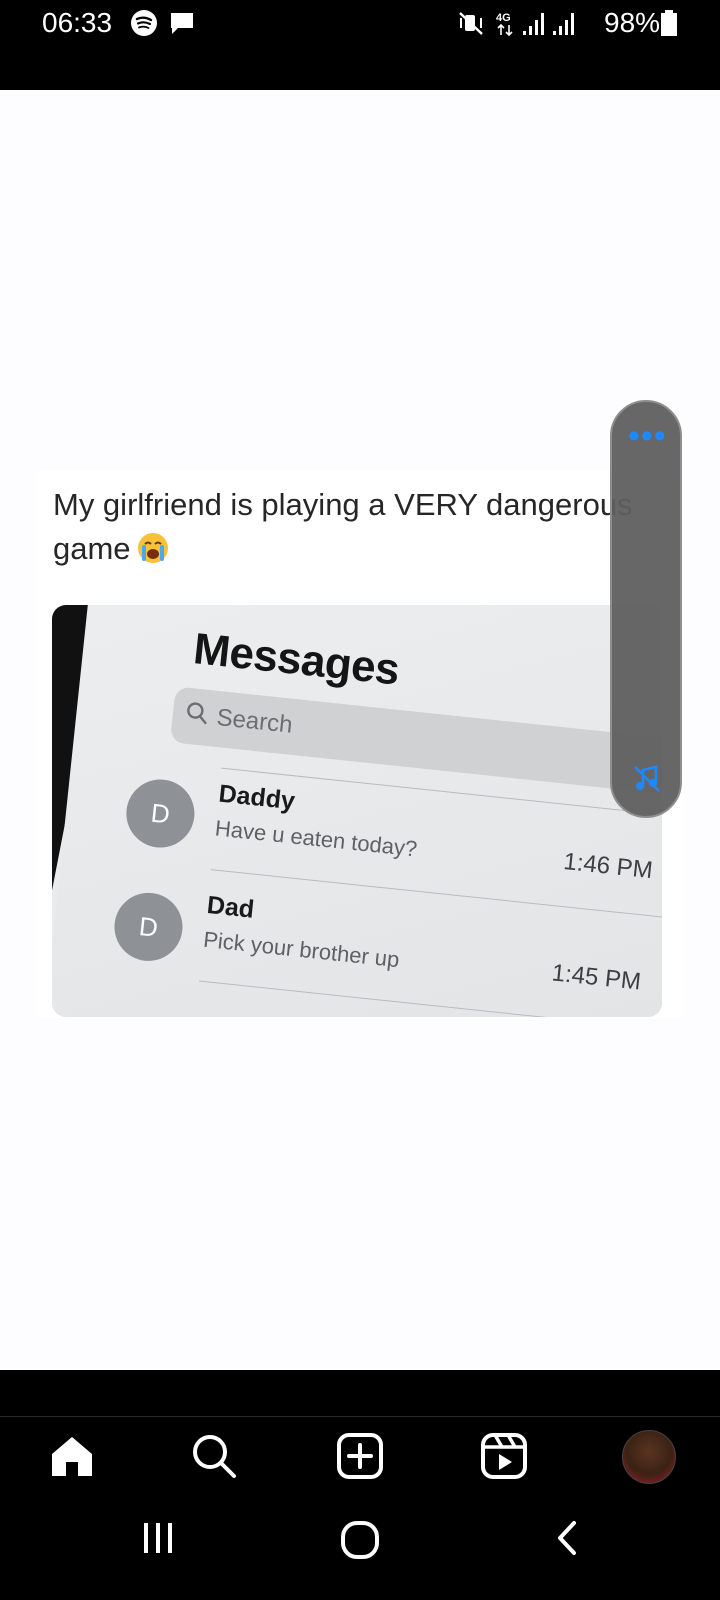 Image resolution: width=720 pixels, height=1600 pixels. I want to click on conversation-preview: Have u eaten today?, so click(316, 838).